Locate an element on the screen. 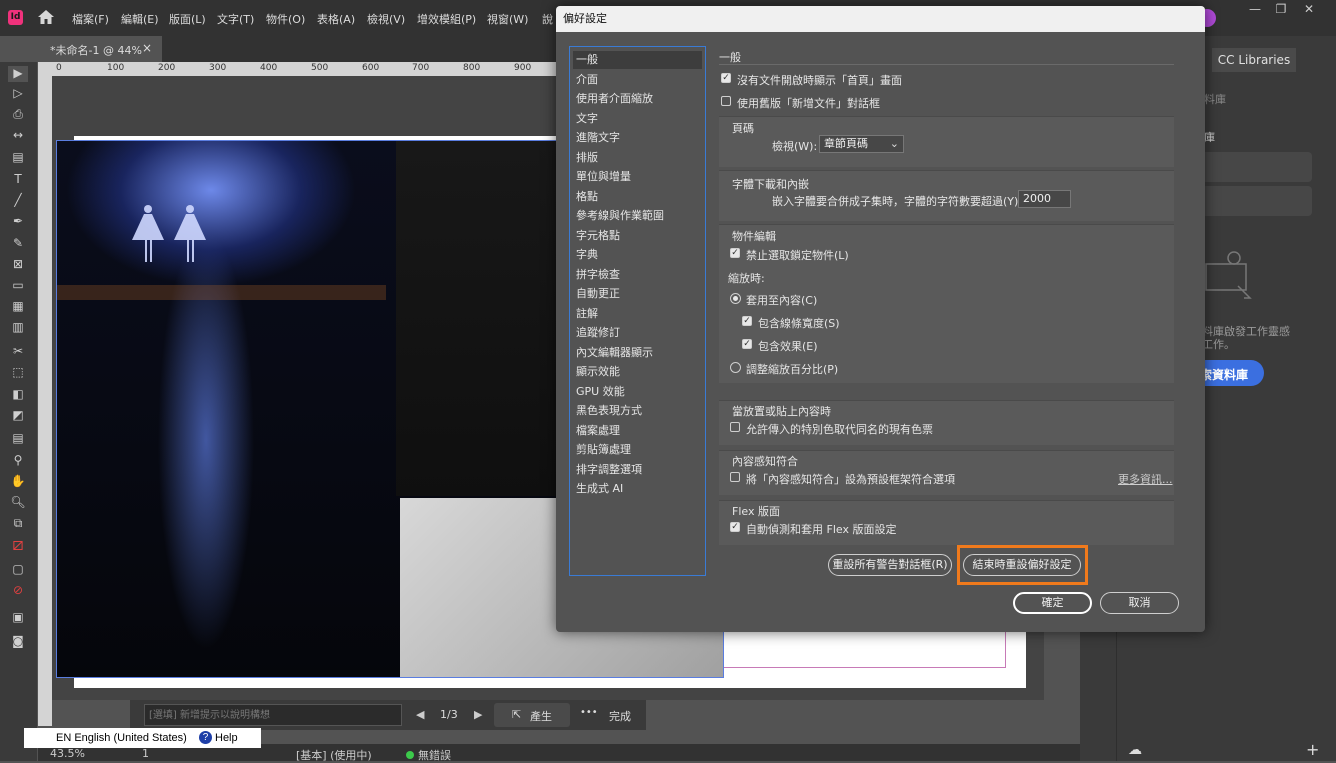 This screenshot has height=763, width=1336. reset-warnings-button: 重設所有警告對話框(R) is located at coordinates (890, 565).